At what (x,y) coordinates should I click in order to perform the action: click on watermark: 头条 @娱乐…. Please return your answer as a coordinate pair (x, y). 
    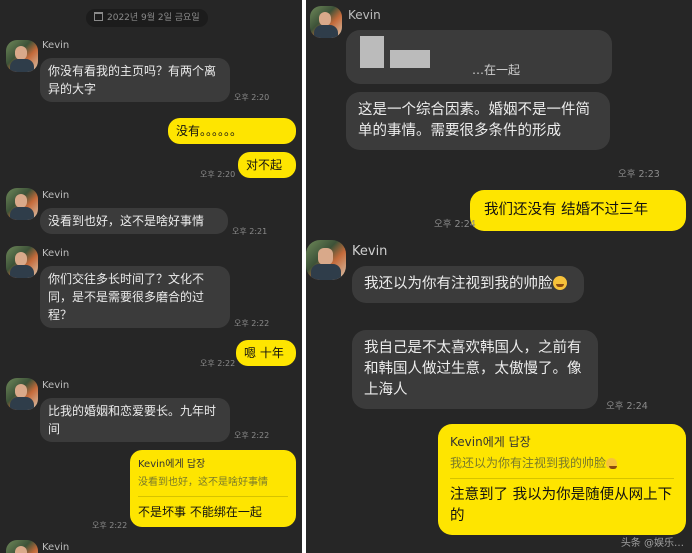
    Looking at the image, I should click on (652, 543).